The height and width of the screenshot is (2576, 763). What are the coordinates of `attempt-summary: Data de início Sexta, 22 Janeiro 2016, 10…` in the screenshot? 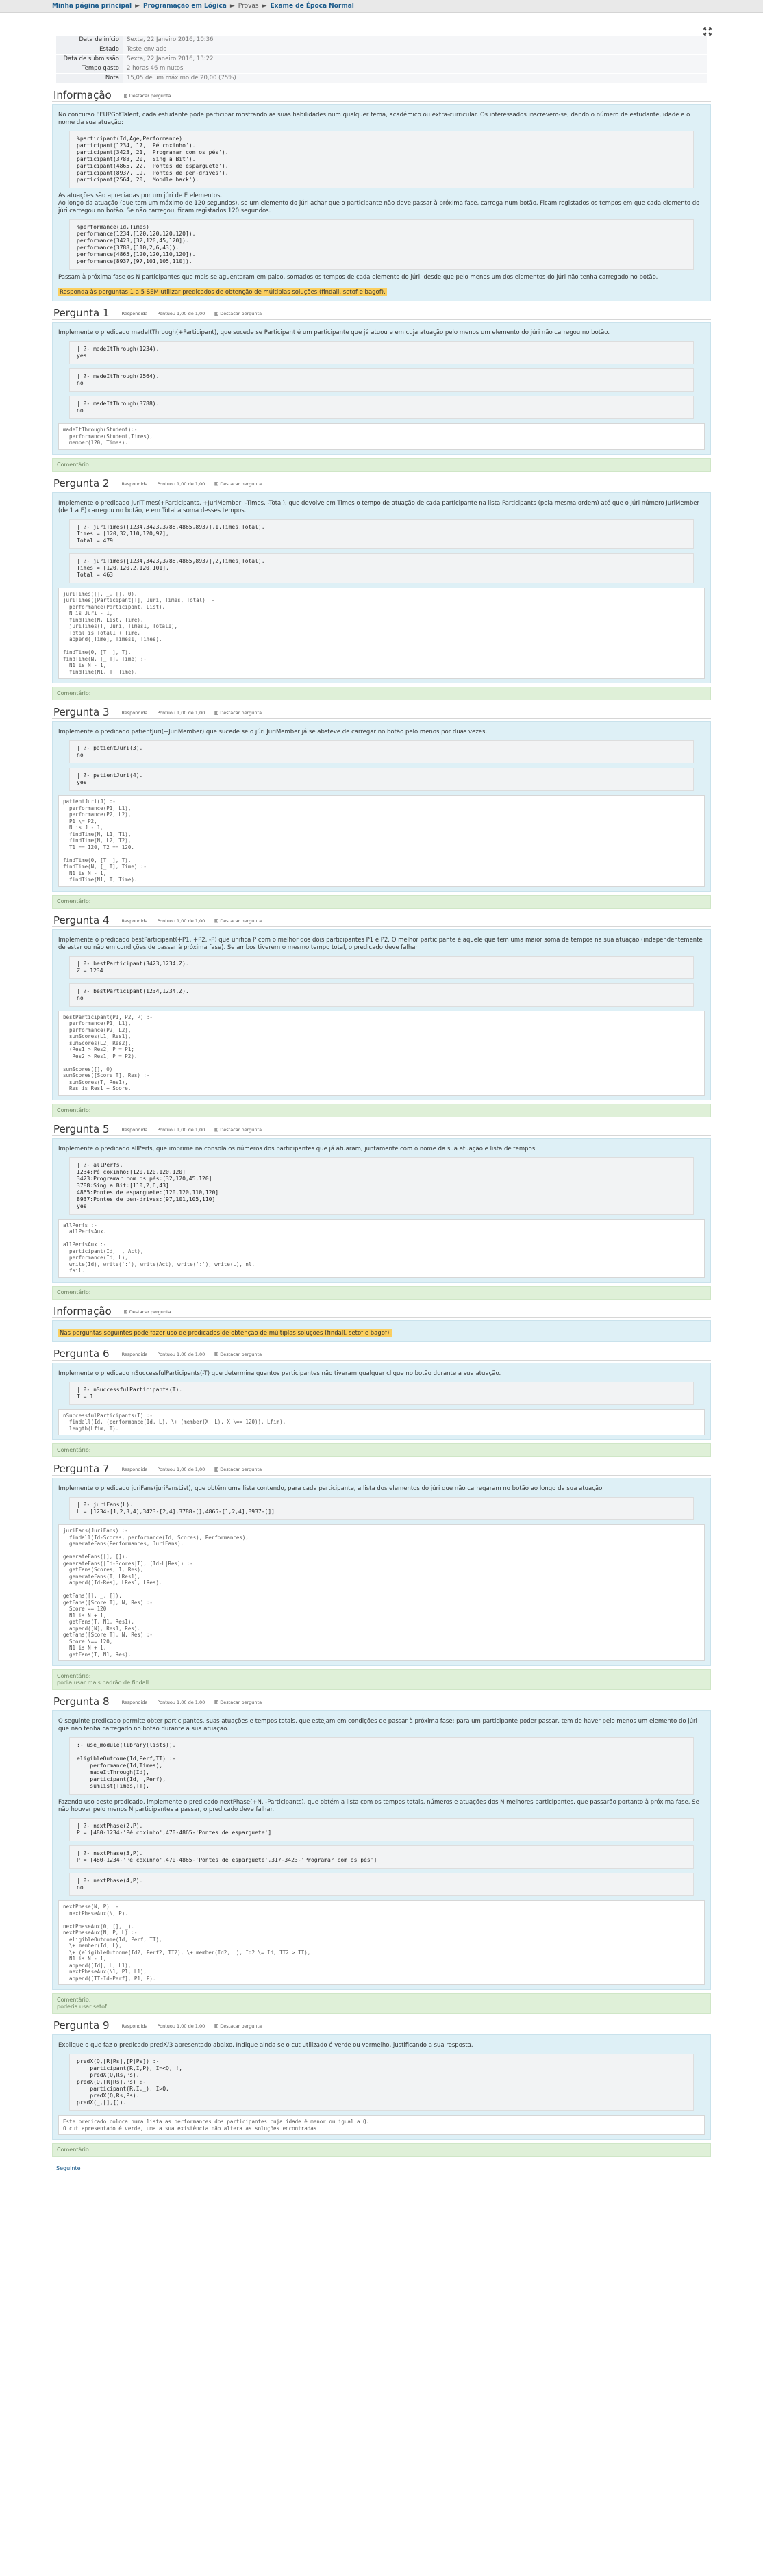 It's located at (384, 55).